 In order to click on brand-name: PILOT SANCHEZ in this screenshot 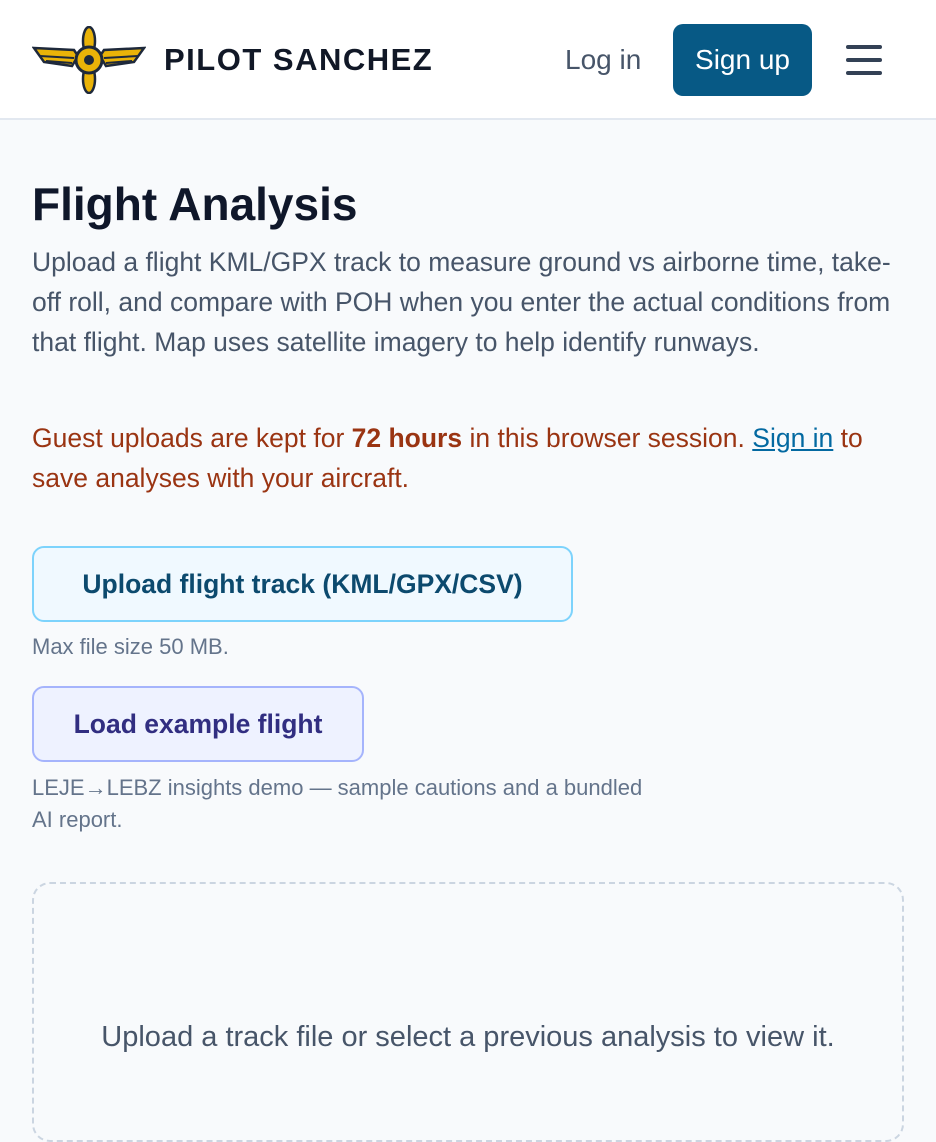, I will do `click(298, 60)`.